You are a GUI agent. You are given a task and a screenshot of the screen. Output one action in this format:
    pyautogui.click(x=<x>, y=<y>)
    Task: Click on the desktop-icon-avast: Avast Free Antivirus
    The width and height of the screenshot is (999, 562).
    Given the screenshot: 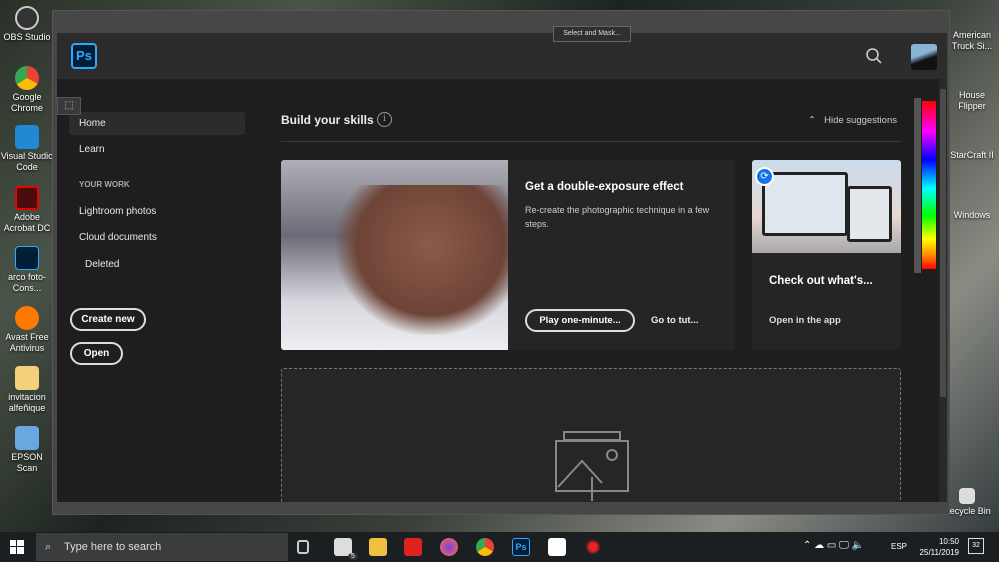 What is the action you would take?
    pyautogui.click(x=27, y=330)
    